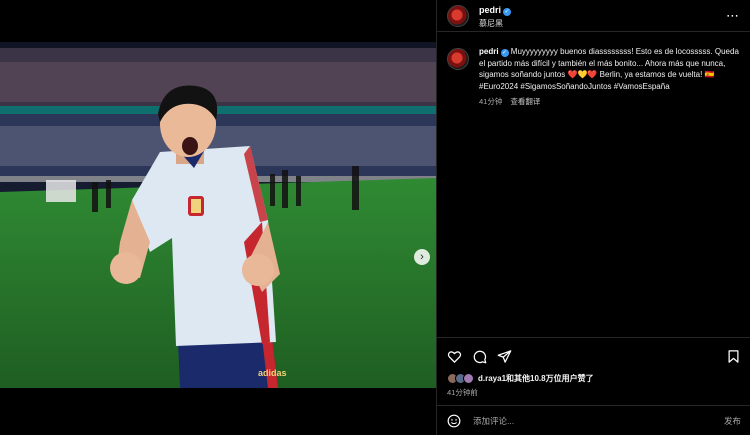 The image size is (750, 435). What do you see at coordinates (733, 356) in the screenshot?
I see `save-icon` at bounding box center [733, 356].